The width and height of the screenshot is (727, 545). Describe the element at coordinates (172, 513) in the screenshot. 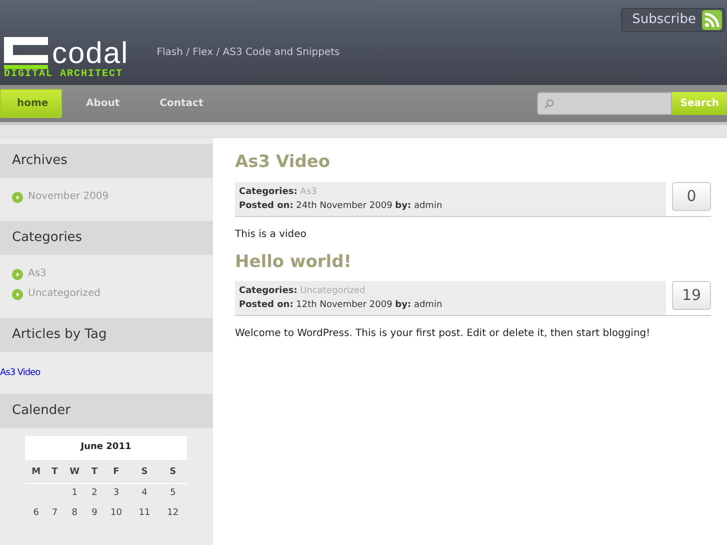

I see `calendar-day: 12` at that location.